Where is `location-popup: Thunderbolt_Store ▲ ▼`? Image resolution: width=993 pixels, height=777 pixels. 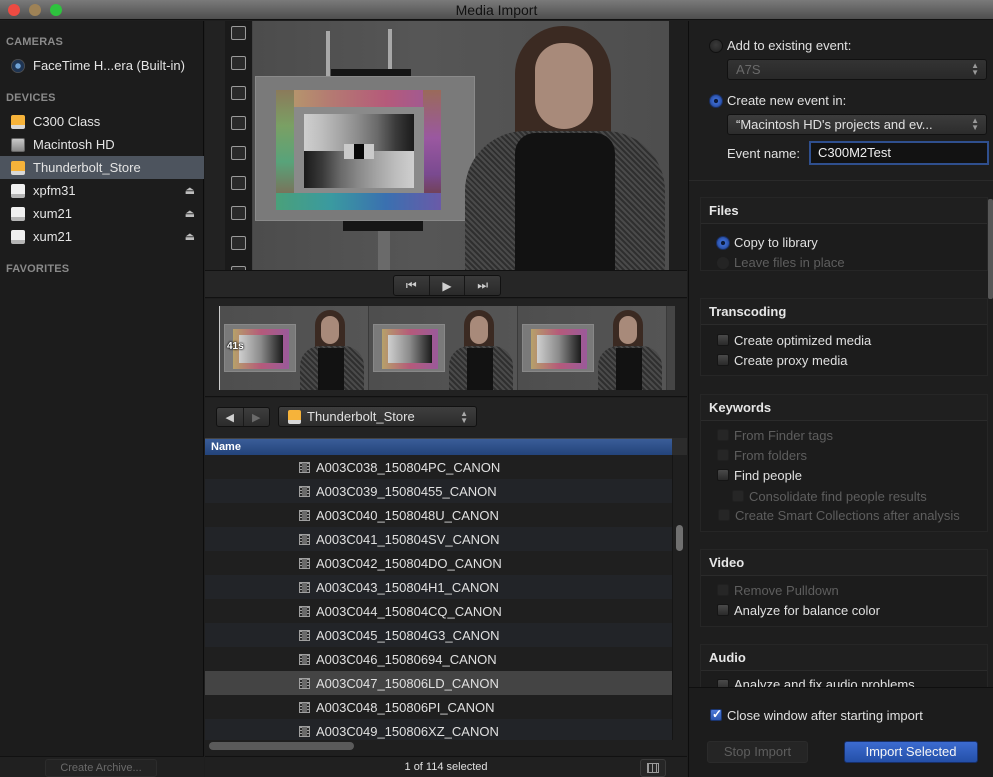
location-popup: Thunderbolt_Store ▲ ▼ is located at coordinates (377, 416).